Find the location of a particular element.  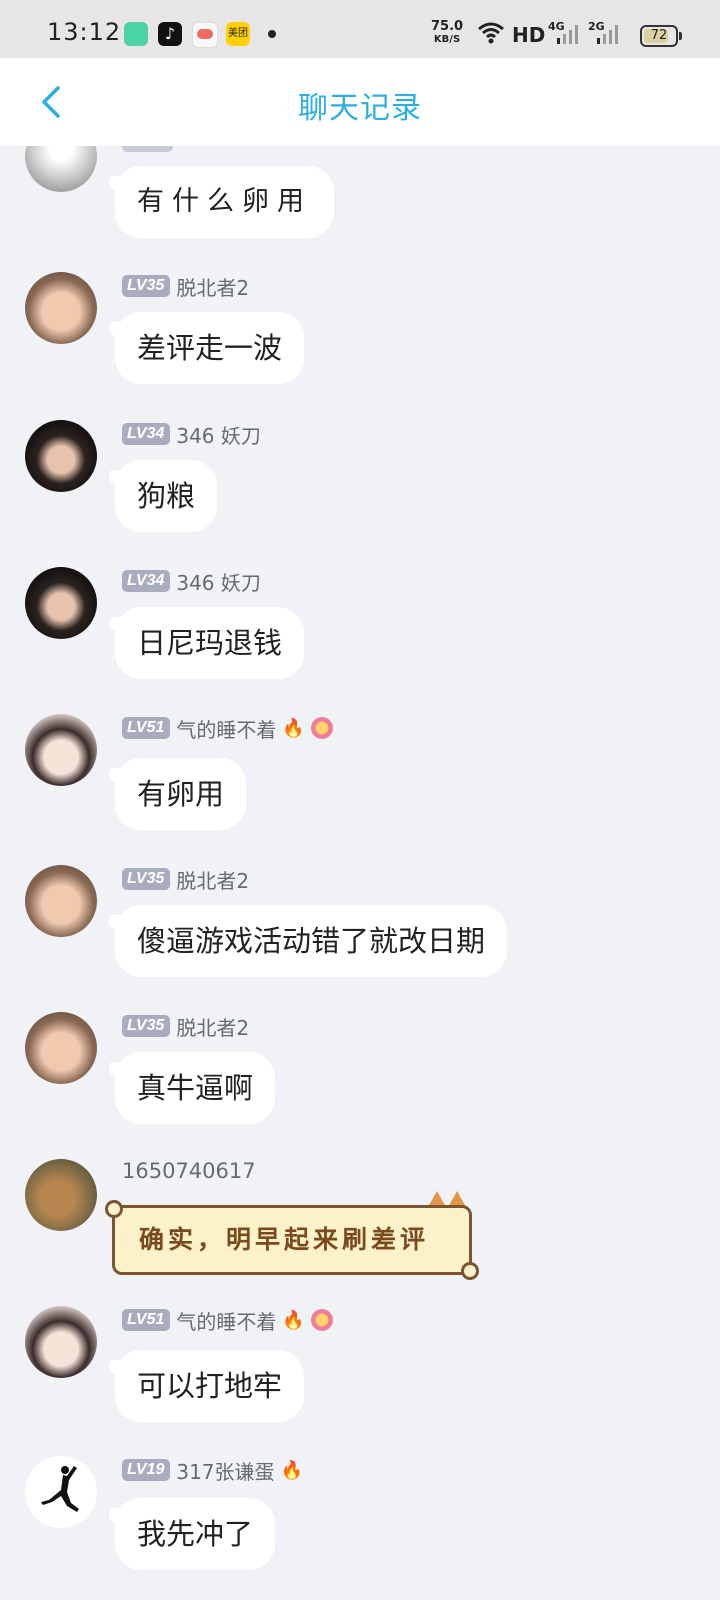

message-bubble: 可以打地牢 is located at coordinates (210, 1386).